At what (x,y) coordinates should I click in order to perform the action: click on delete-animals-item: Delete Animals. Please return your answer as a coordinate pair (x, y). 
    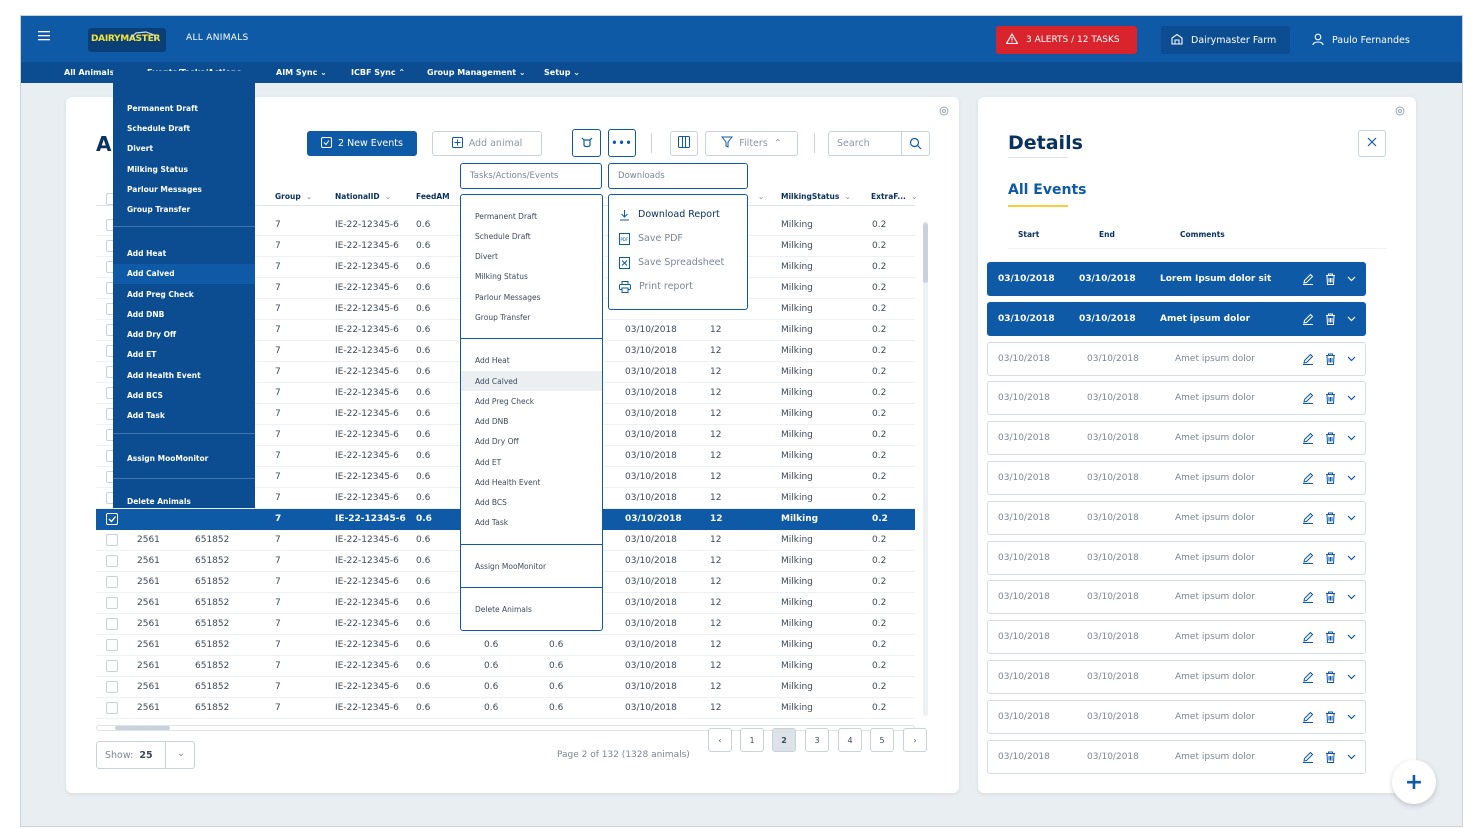
    Looking at the image, I should click on (159, 501).